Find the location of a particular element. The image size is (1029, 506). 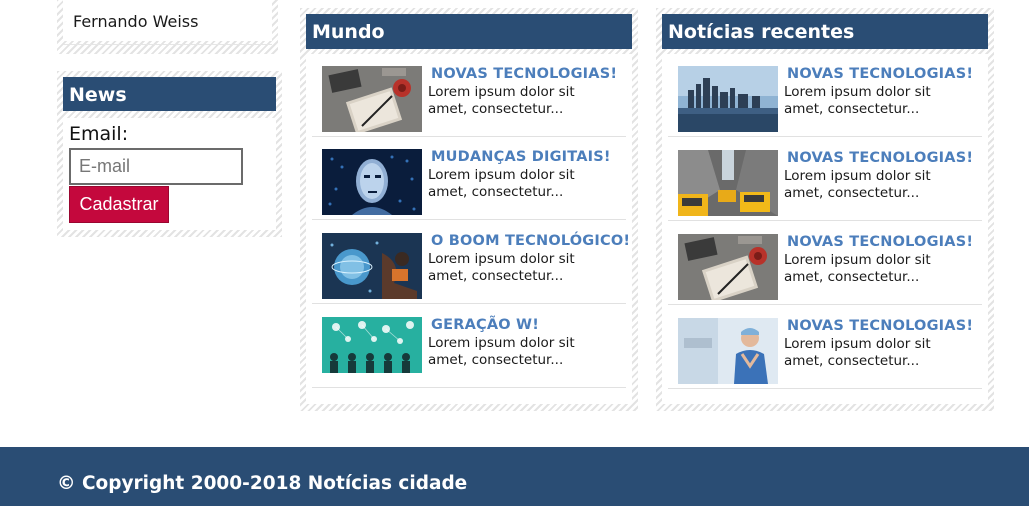

newsletter-widget: News Email: Cadastrar is located at coordinates (169, 154).